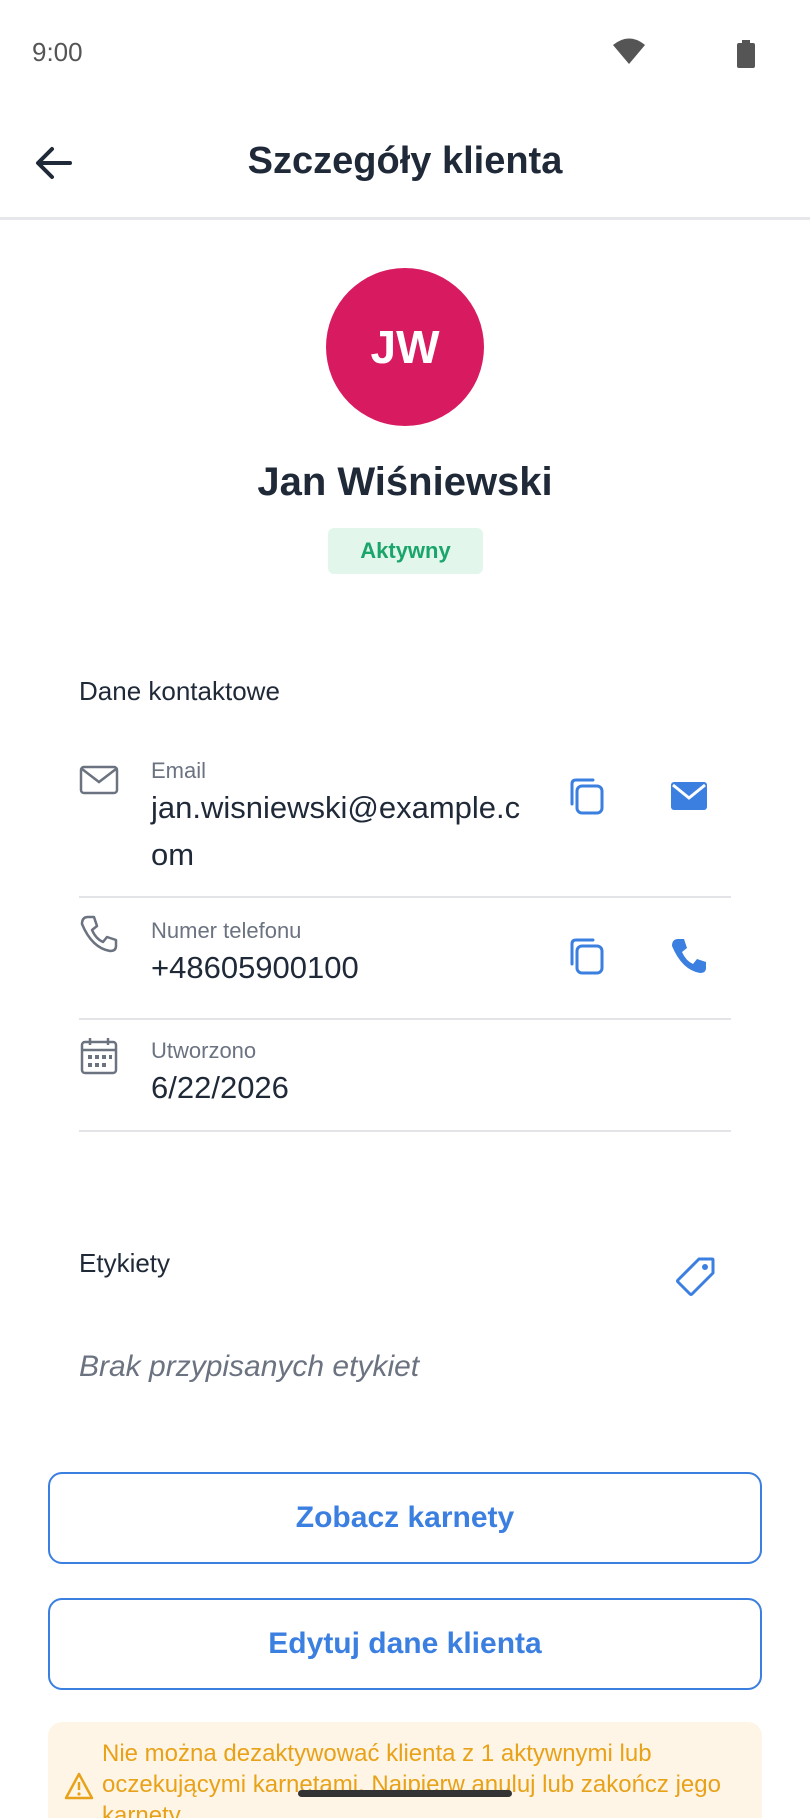 The image size is (810, 1818). I want to click on client-name: Jan Wiśniewski, so click(405, 482).